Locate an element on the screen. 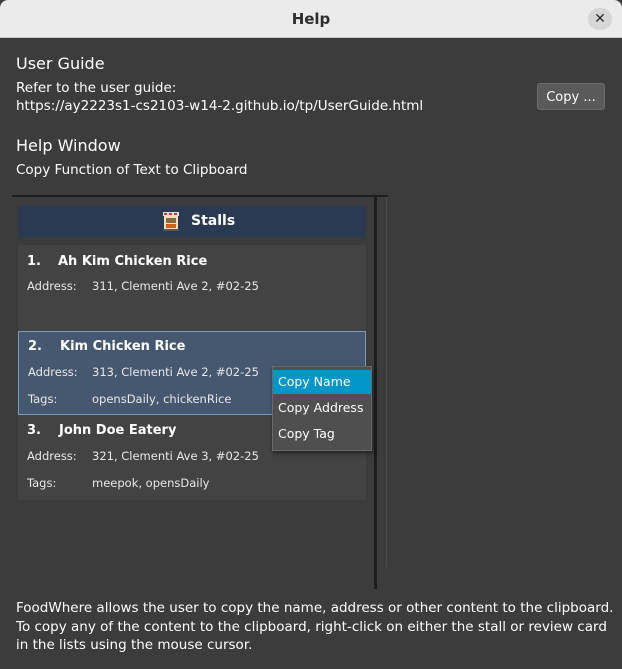  title-bar: Help ✕ is located at coordinates (311, 19).